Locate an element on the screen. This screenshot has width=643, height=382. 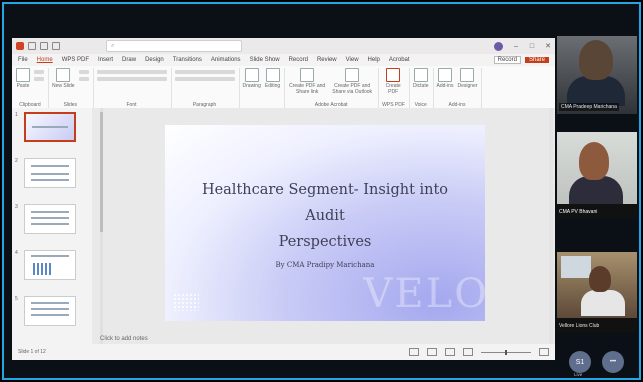
microphone-icon is located at coordinates (420, 75).